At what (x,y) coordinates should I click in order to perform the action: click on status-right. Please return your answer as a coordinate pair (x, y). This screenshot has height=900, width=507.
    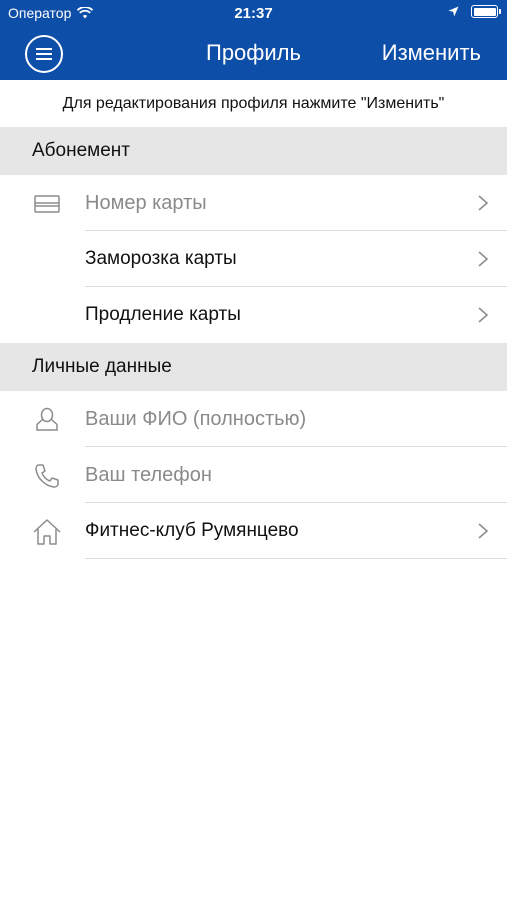
    Looking at the image, I should click on (474, 11).